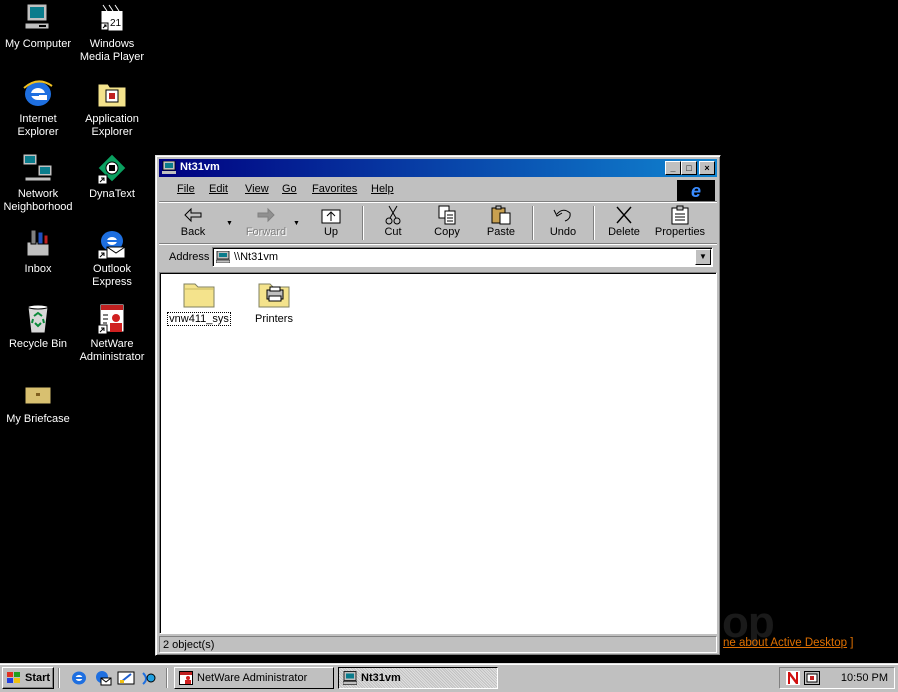 The width and height of the screenshot is (898, 692). What do you see at coordinates (38, 327) in the screenshot?
I see `desktop-icon-recycle-bin: Recycle Bin` at bounding box center [38, 327].